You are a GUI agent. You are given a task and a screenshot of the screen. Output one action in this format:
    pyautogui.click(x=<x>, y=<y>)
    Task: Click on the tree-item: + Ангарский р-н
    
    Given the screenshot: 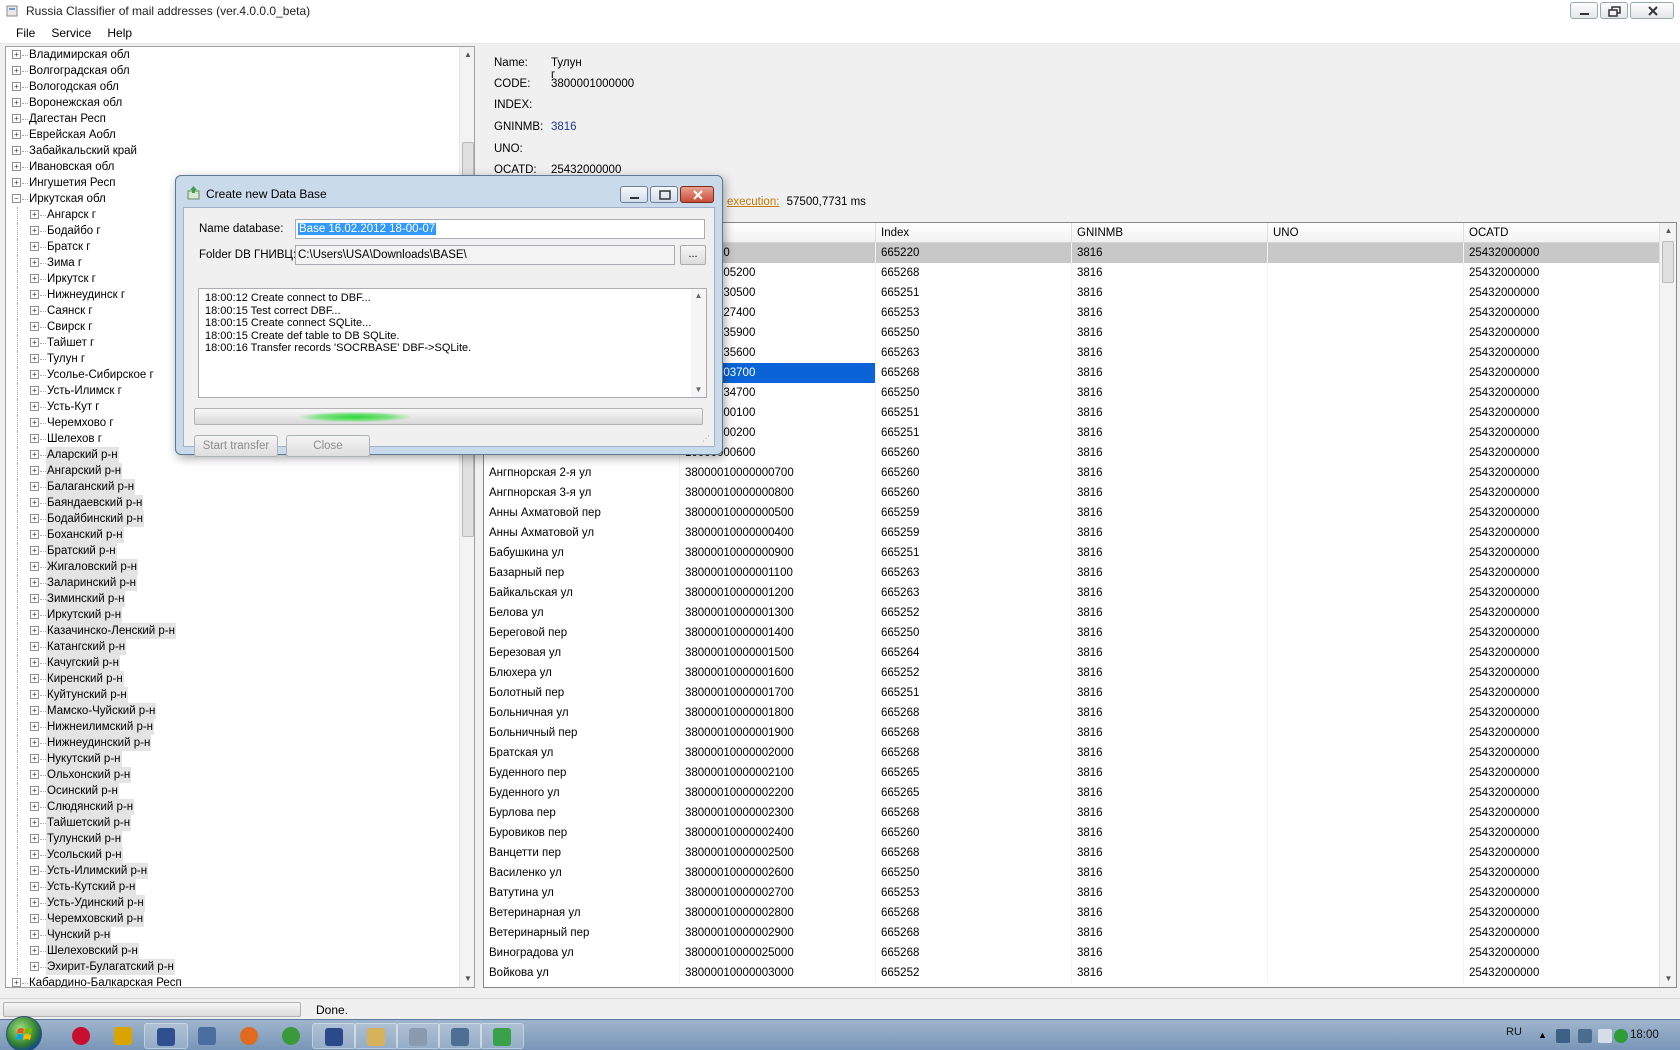 What is the action you would take?
    pyautogui.click(x=231, y=471)
    